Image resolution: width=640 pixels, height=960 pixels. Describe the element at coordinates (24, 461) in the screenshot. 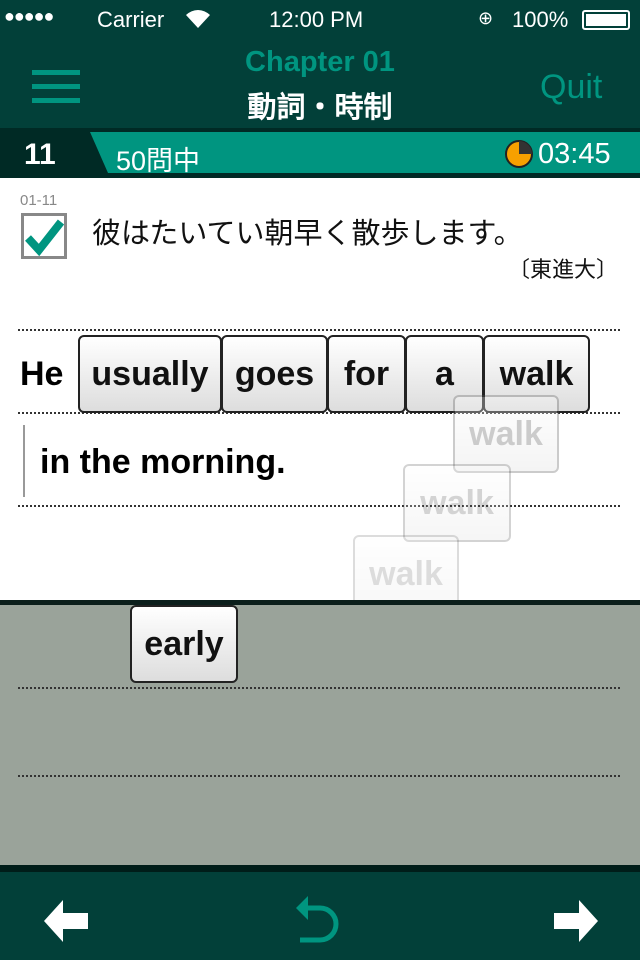

I see `insertion-cursor` at that location.